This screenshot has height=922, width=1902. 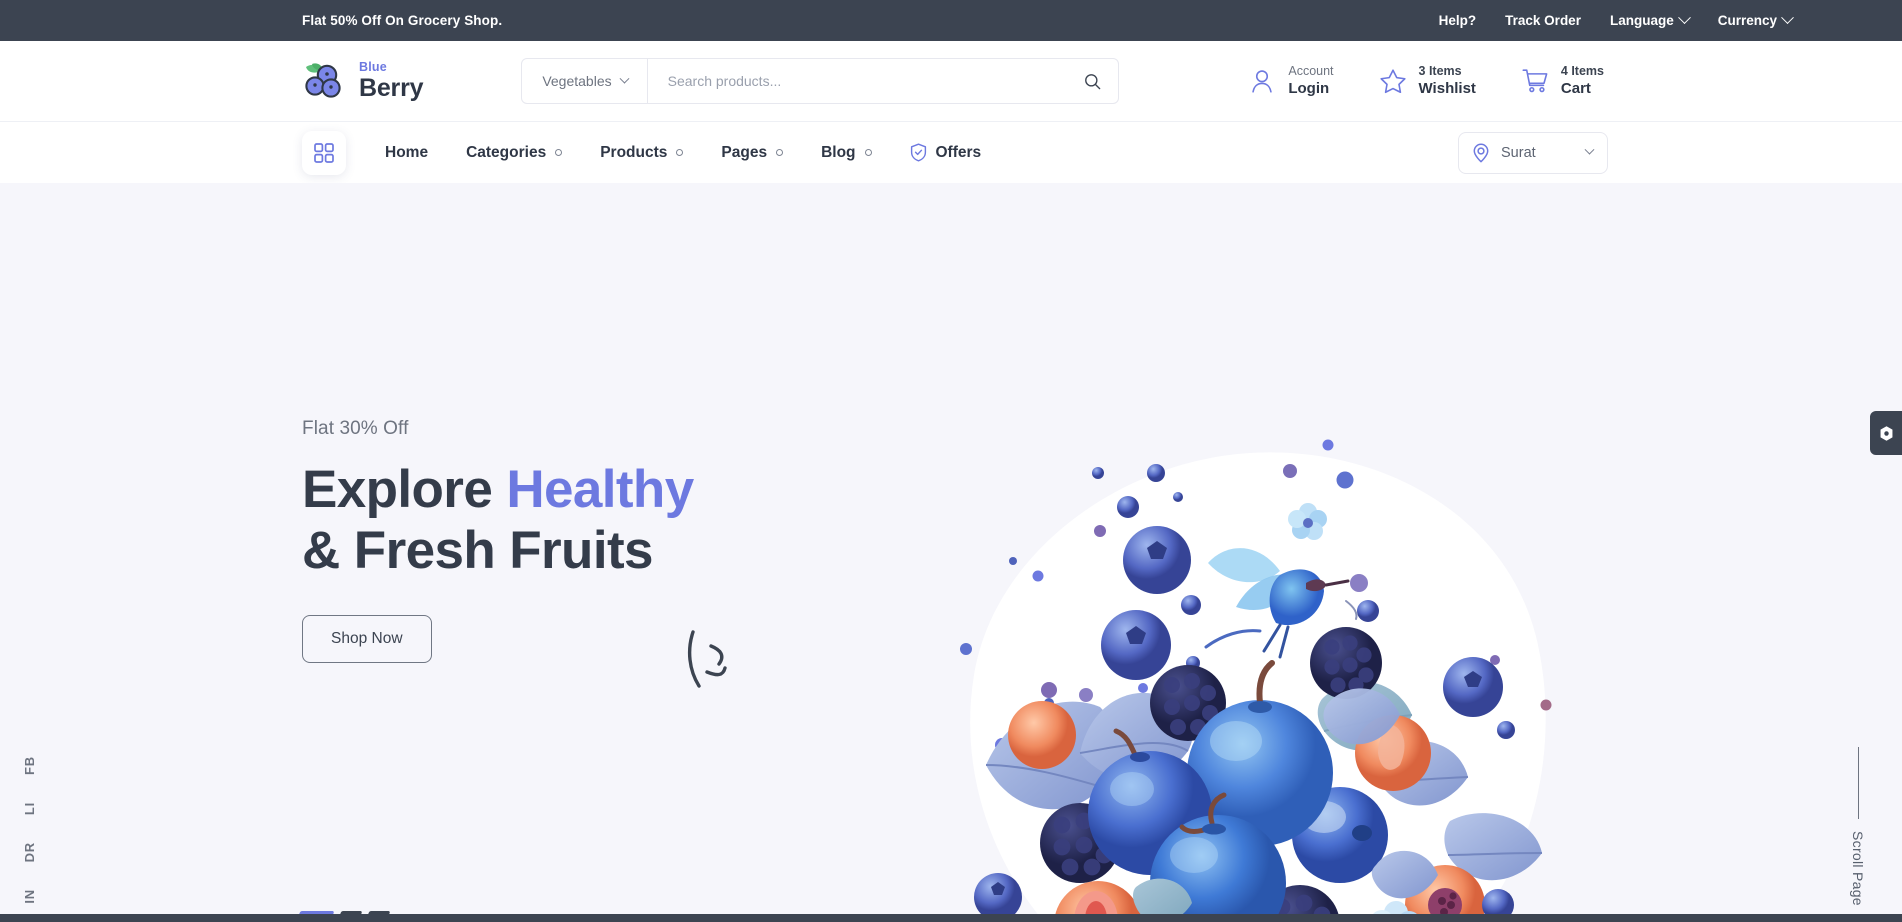 What do you see at coordinates (1309, 89) in the screenshot?
I see `action-title: Login` at bounding box center [1309, 89].